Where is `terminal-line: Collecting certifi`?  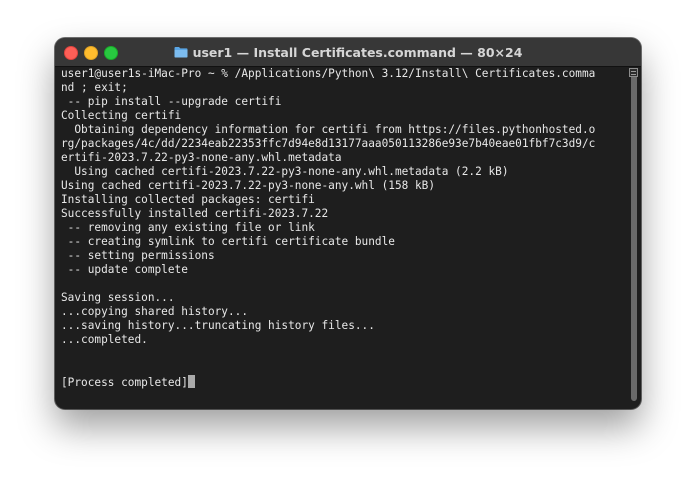
terminal-line: Collecting certifi is located at coordinates (344, 116).